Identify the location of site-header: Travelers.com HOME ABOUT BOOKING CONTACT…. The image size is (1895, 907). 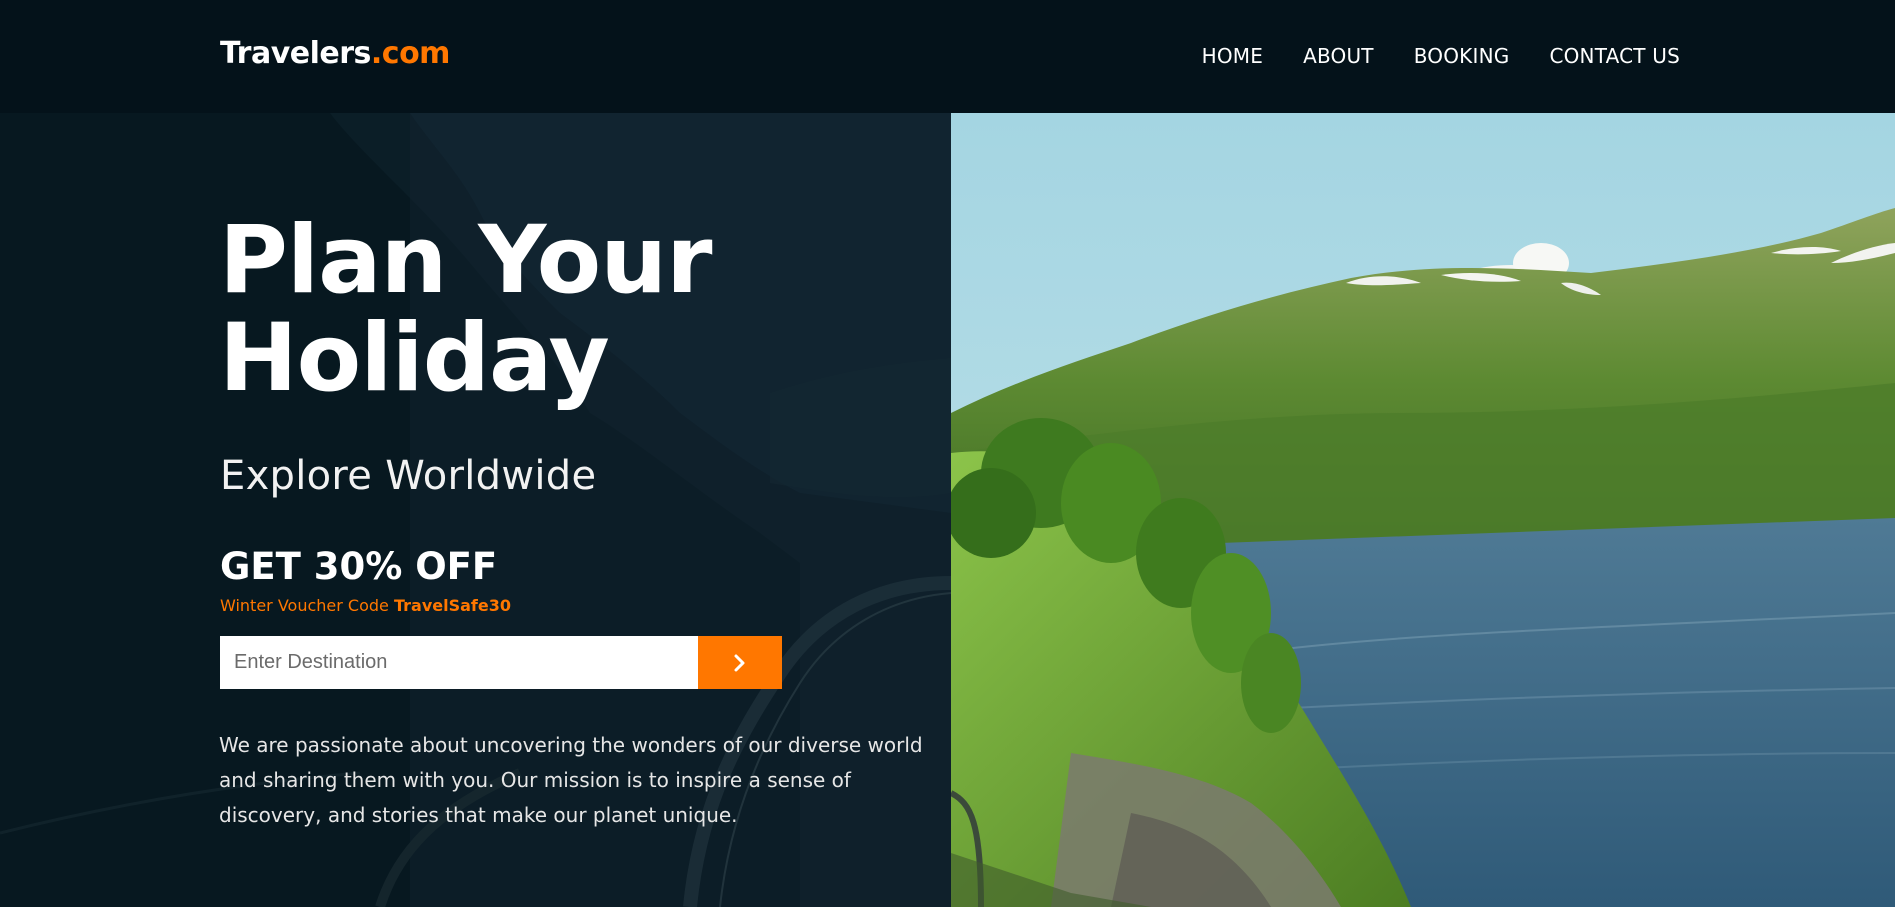
(947, 56).